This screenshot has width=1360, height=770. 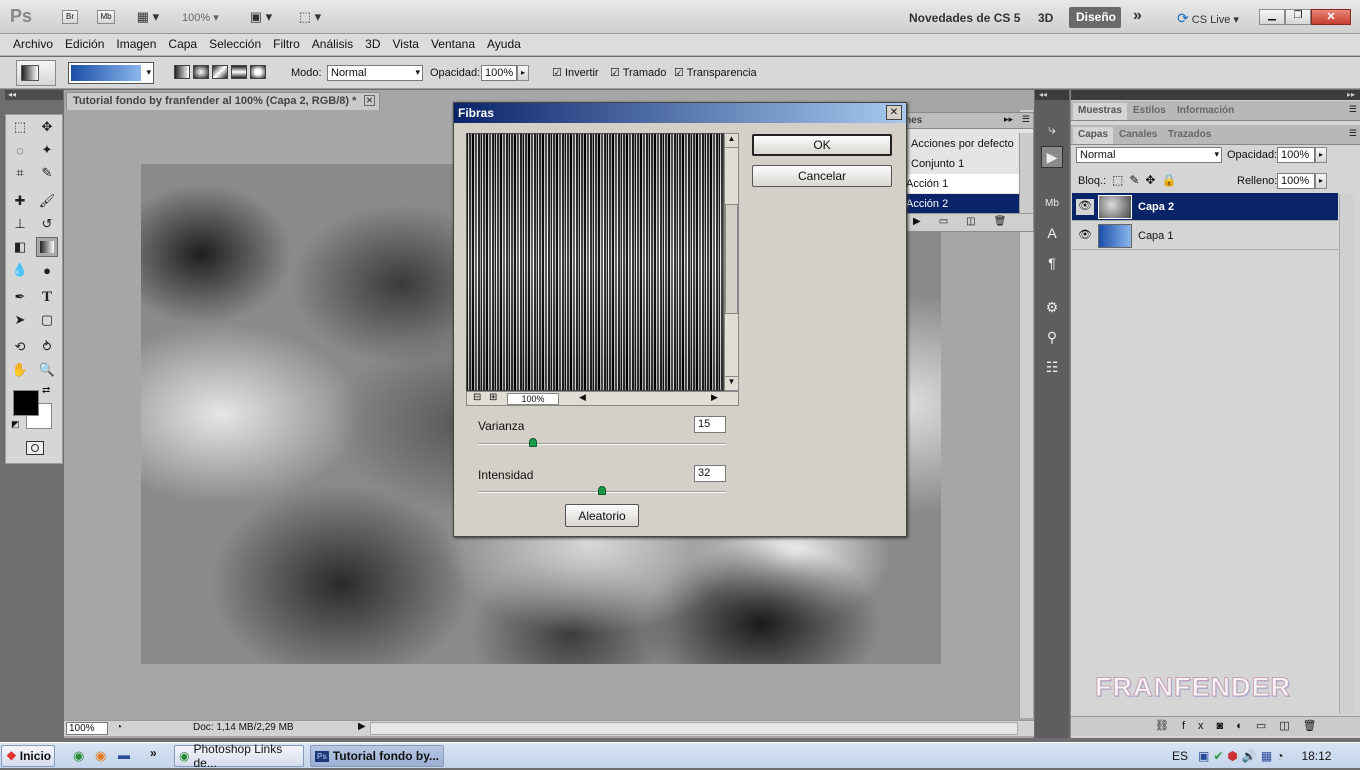 I want to click on eraser-tool-icon: ◧, so click(x=20, y=247).